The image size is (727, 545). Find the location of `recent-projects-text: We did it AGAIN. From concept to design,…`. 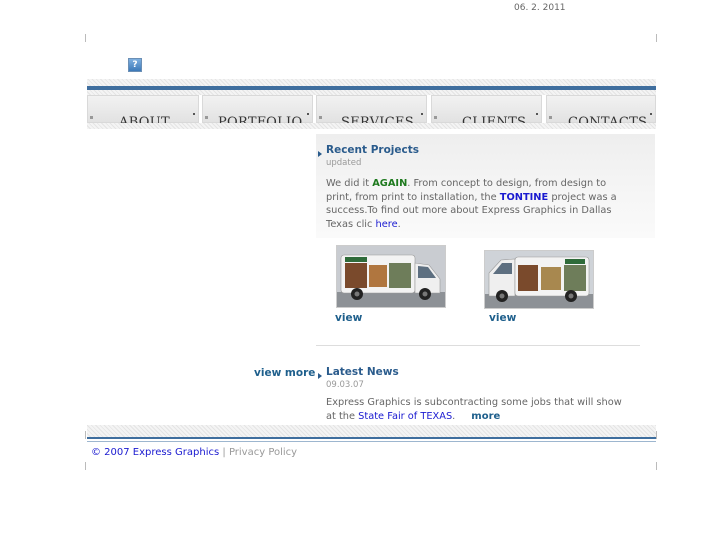

recent-projects-text: We did it AGAIN. From concept to design,… is located at coordinates (471, 204).